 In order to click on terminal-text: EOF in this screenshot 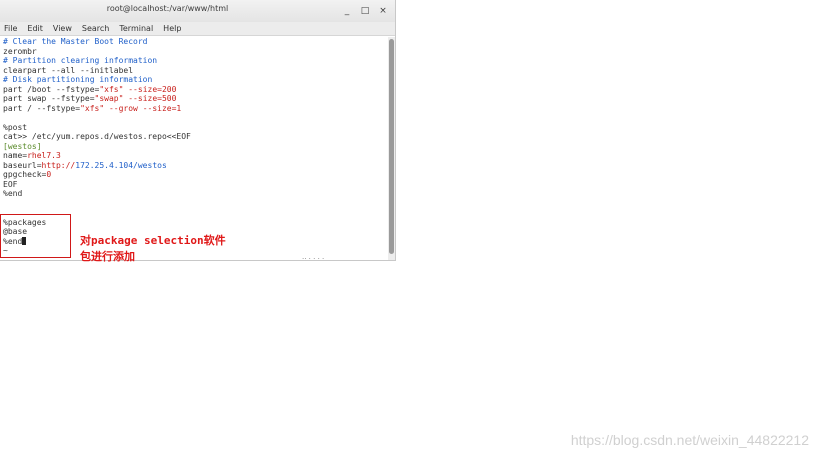, I will do `click(10, 184)`.